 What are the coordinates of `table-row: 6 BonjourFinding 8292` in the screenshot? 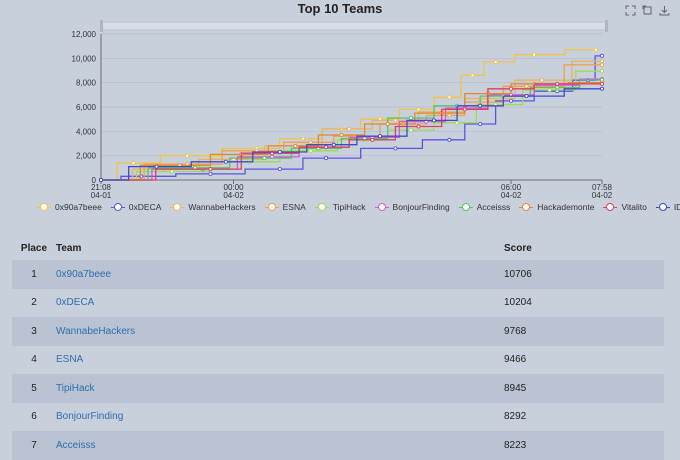 It's located at (338, 417).